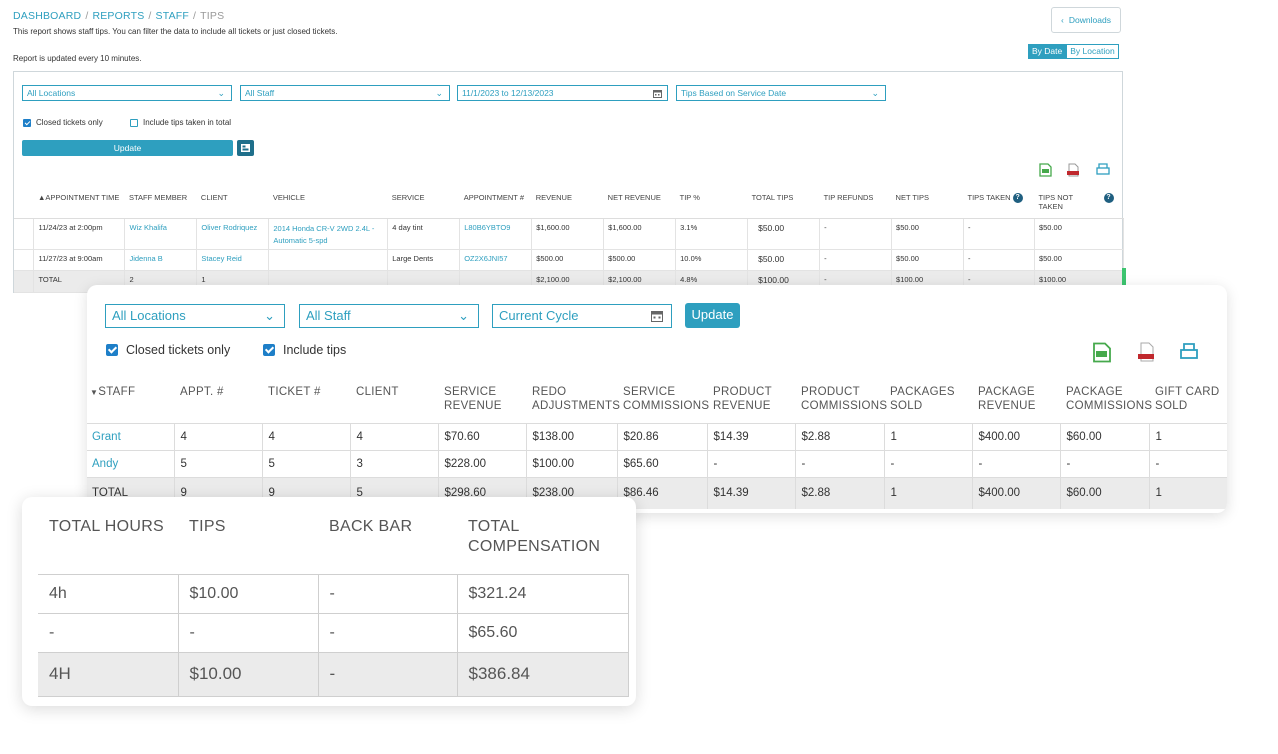  I want to click on downloads-button: ‹ Downloads, so click(1086, 20).